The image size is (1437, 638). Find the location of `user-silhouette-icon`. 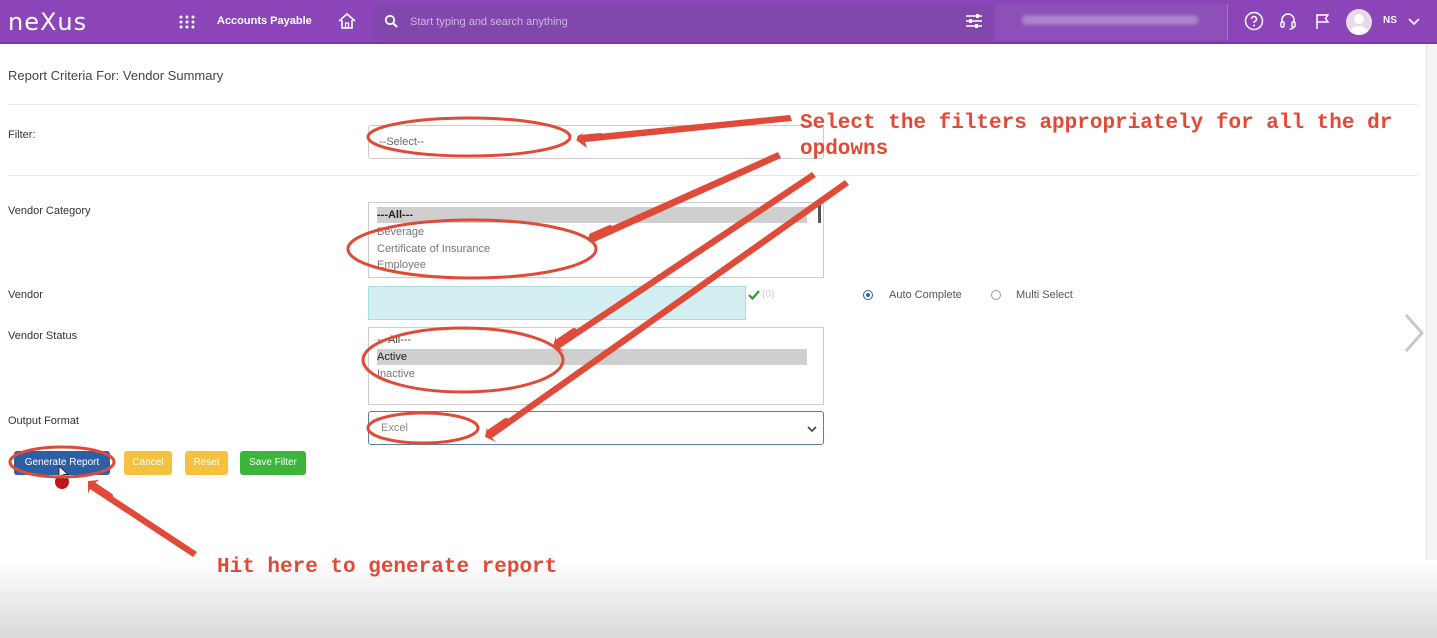

user-silhouette-icon is located at coordinates (1359, 24).